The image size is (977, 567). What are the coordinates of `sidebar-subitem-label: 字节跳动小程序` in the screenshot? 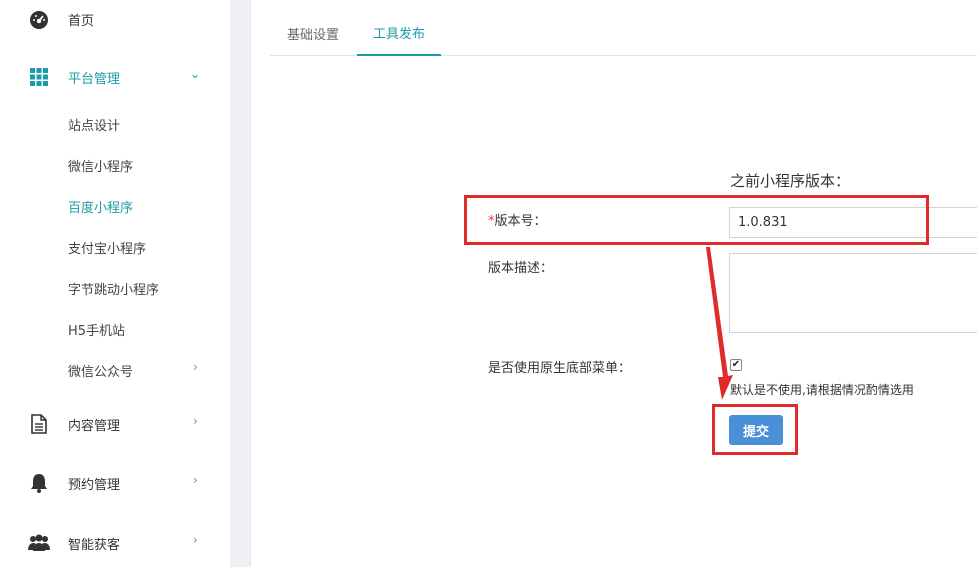 It's located at (114, 290).